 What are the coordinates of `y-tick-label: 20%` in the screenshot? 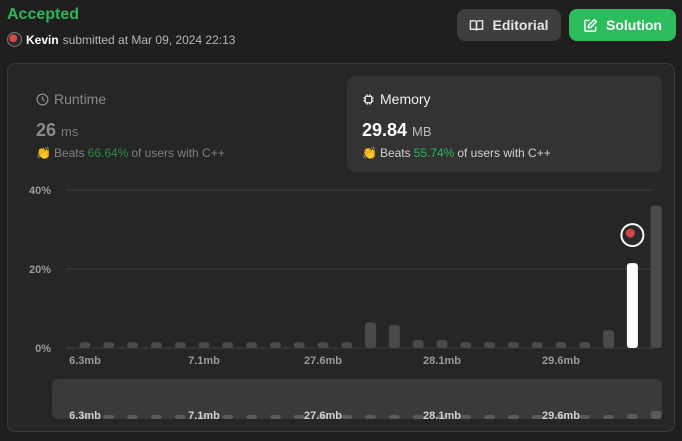 It's located at (40, 270).